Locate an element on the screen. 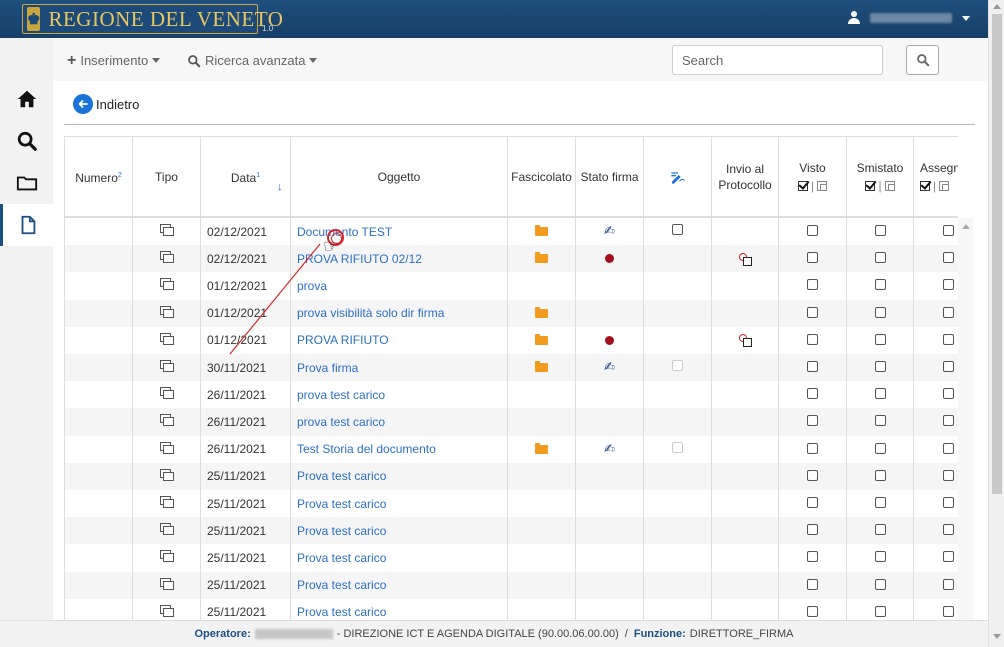  cell-oggetto: Test Storia del documento is located at coordinates (399, 449).